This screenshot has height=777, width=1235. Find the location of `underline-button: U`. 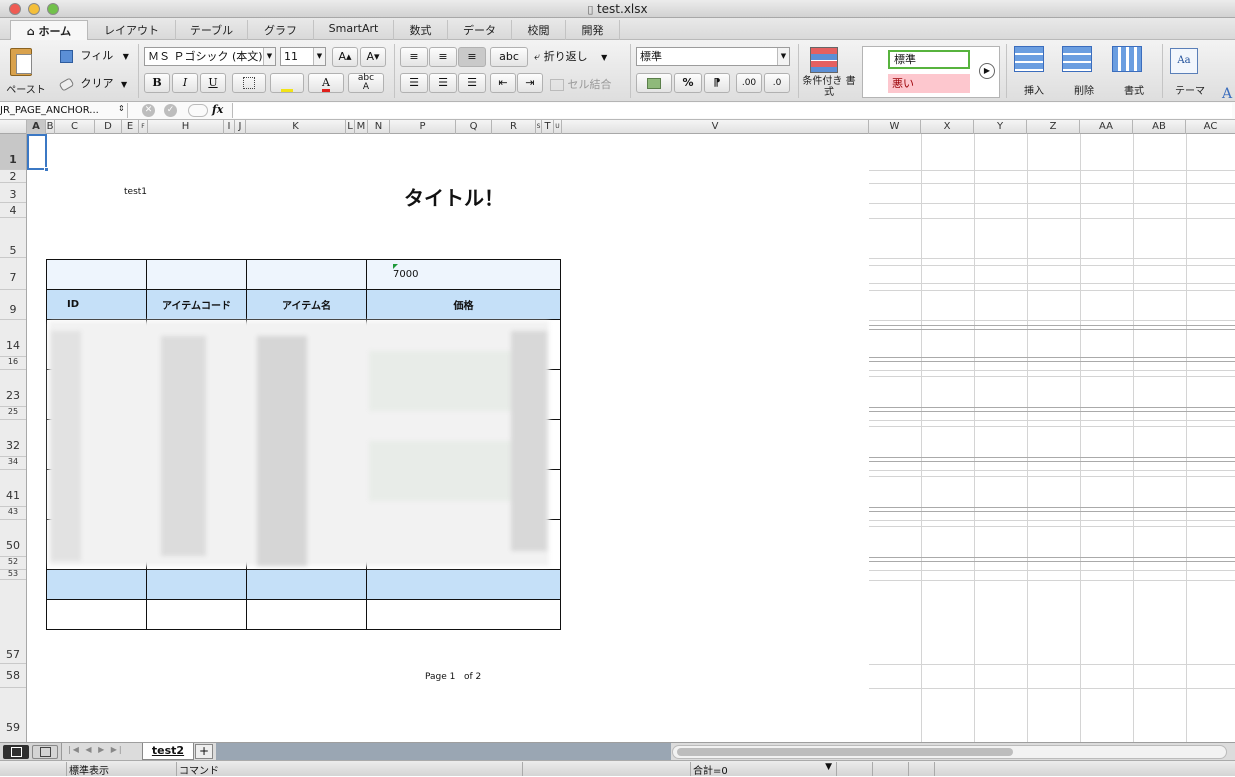

underline-button: U is located at coordinates (213, 83).